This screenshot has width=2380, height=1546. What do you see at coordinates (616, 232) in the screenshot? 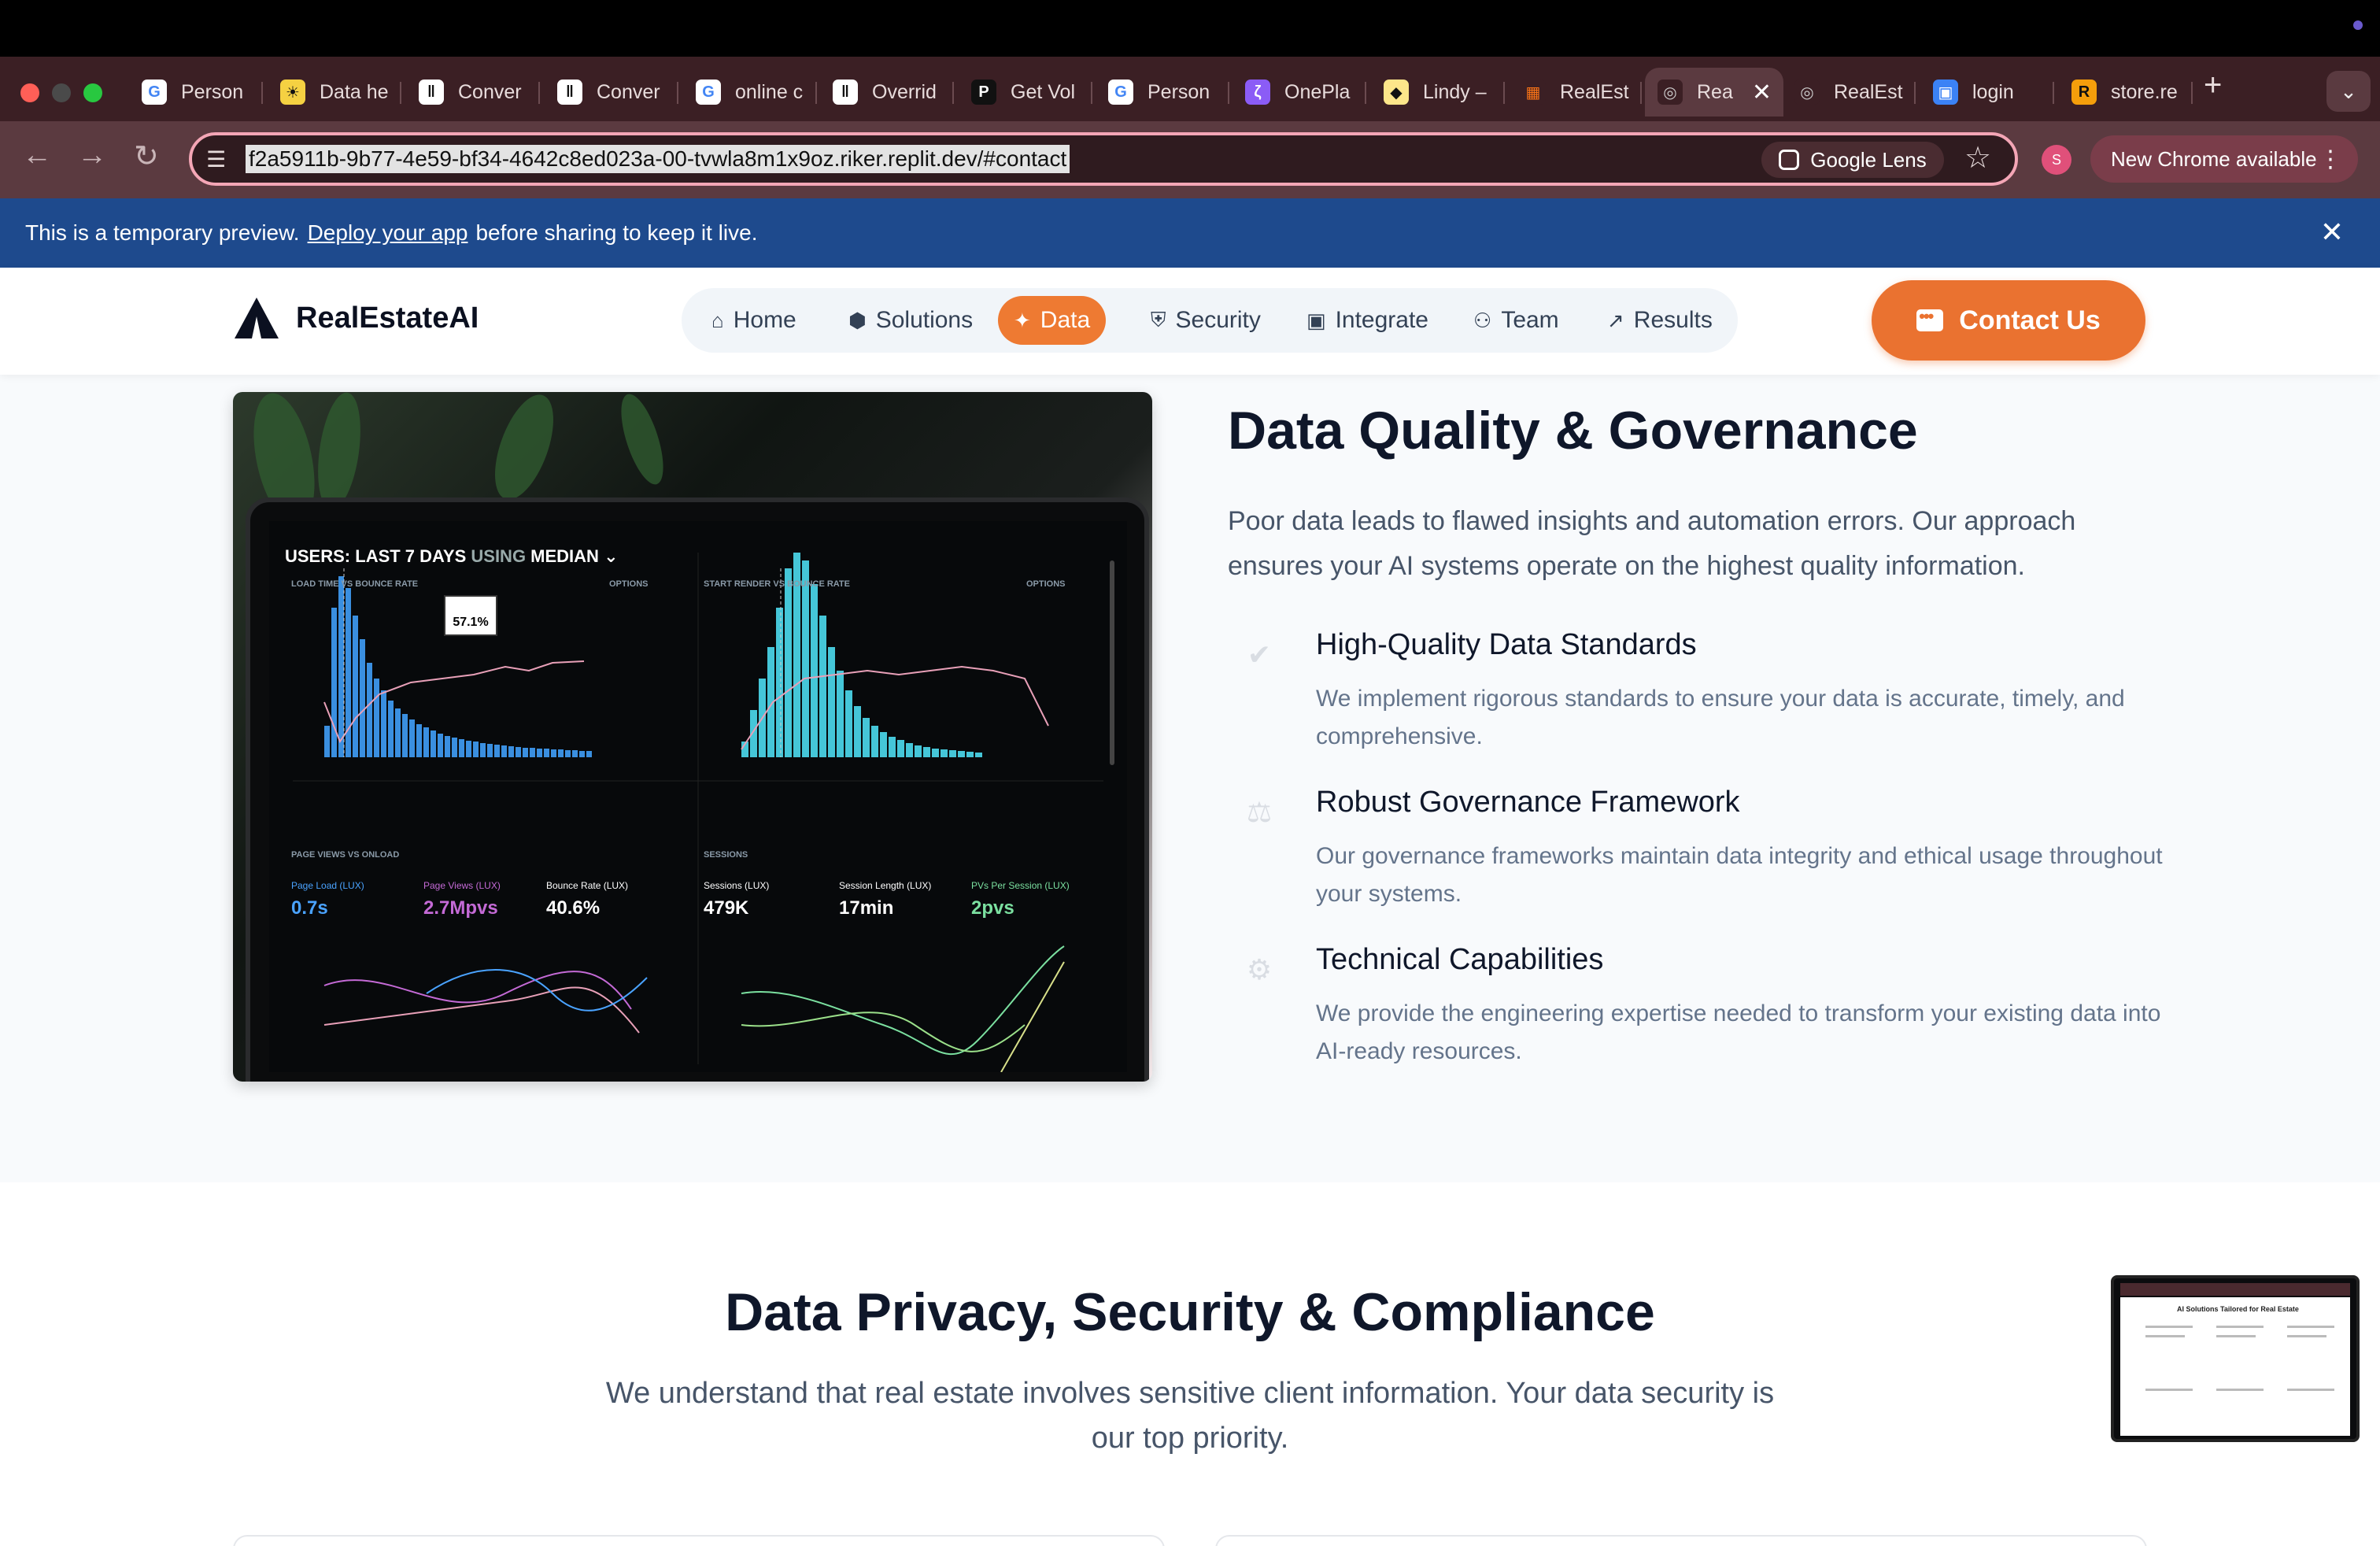
I see `banner-text-after: before sharing to keep it live.` at bounding box center [616, 232].